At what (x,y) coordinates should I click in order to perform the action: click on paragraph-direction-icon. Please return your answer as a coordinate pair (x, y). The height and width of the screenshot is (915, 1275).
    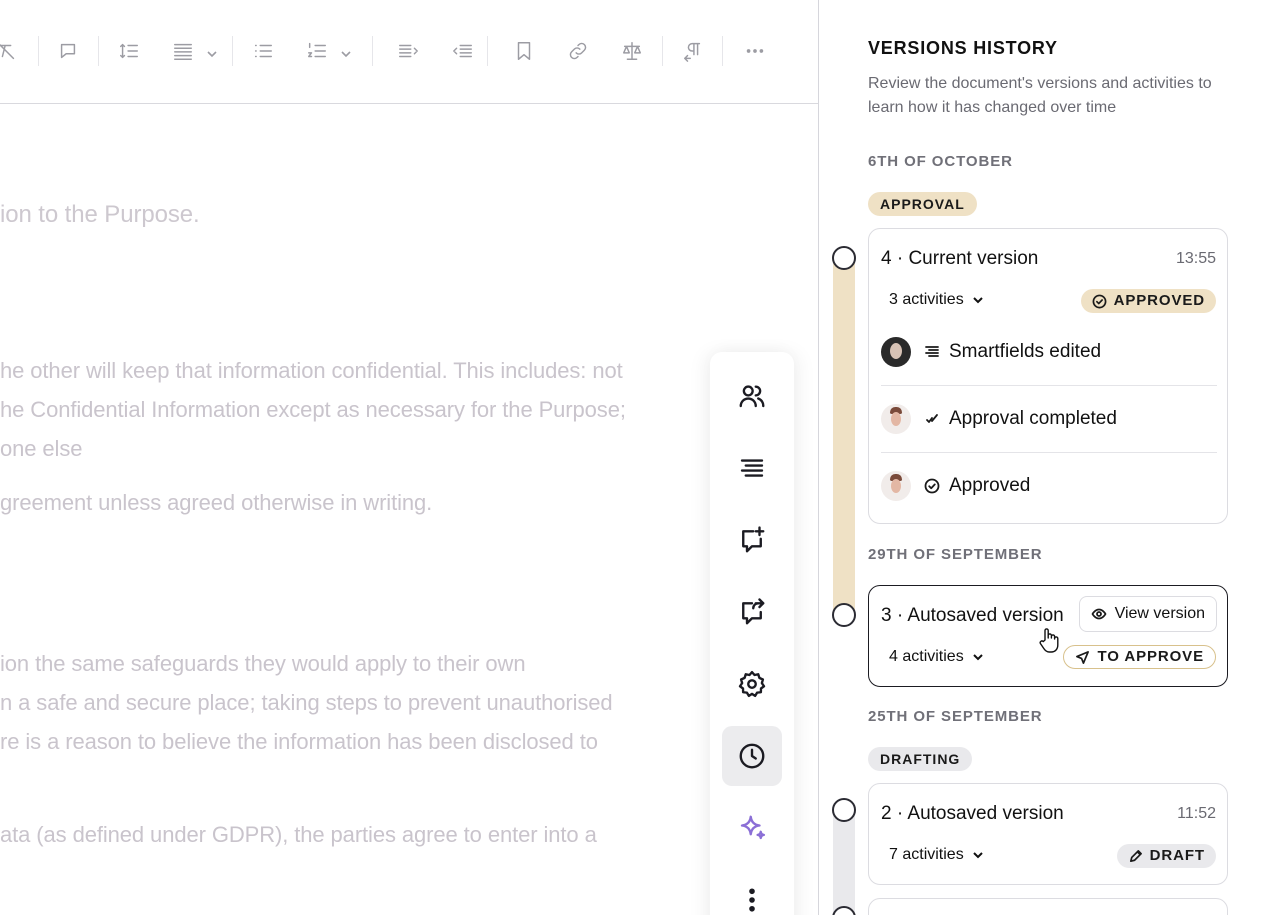
    Looking at the image, I should click on (693, 51).